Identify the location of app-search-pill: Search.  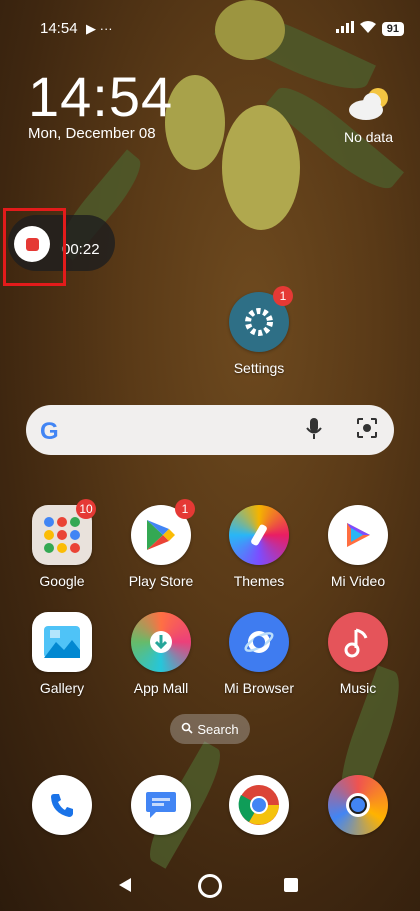
(210, 729).